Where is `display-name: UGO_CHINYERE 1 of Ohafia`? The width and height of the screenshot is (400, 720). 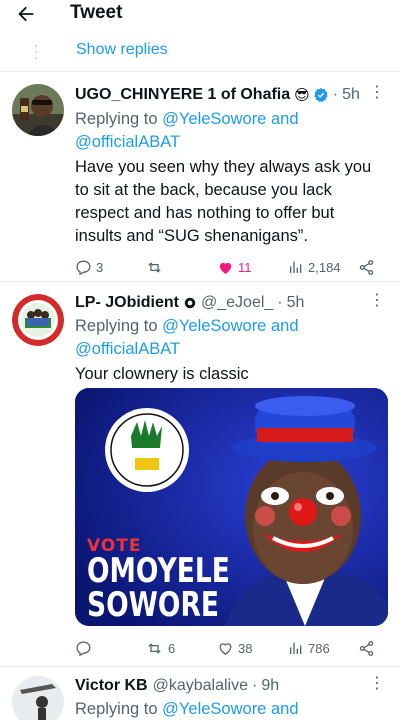 display-name: UGO_CHINYERE 1 of Ohafia is located at coordinates (182, 95).